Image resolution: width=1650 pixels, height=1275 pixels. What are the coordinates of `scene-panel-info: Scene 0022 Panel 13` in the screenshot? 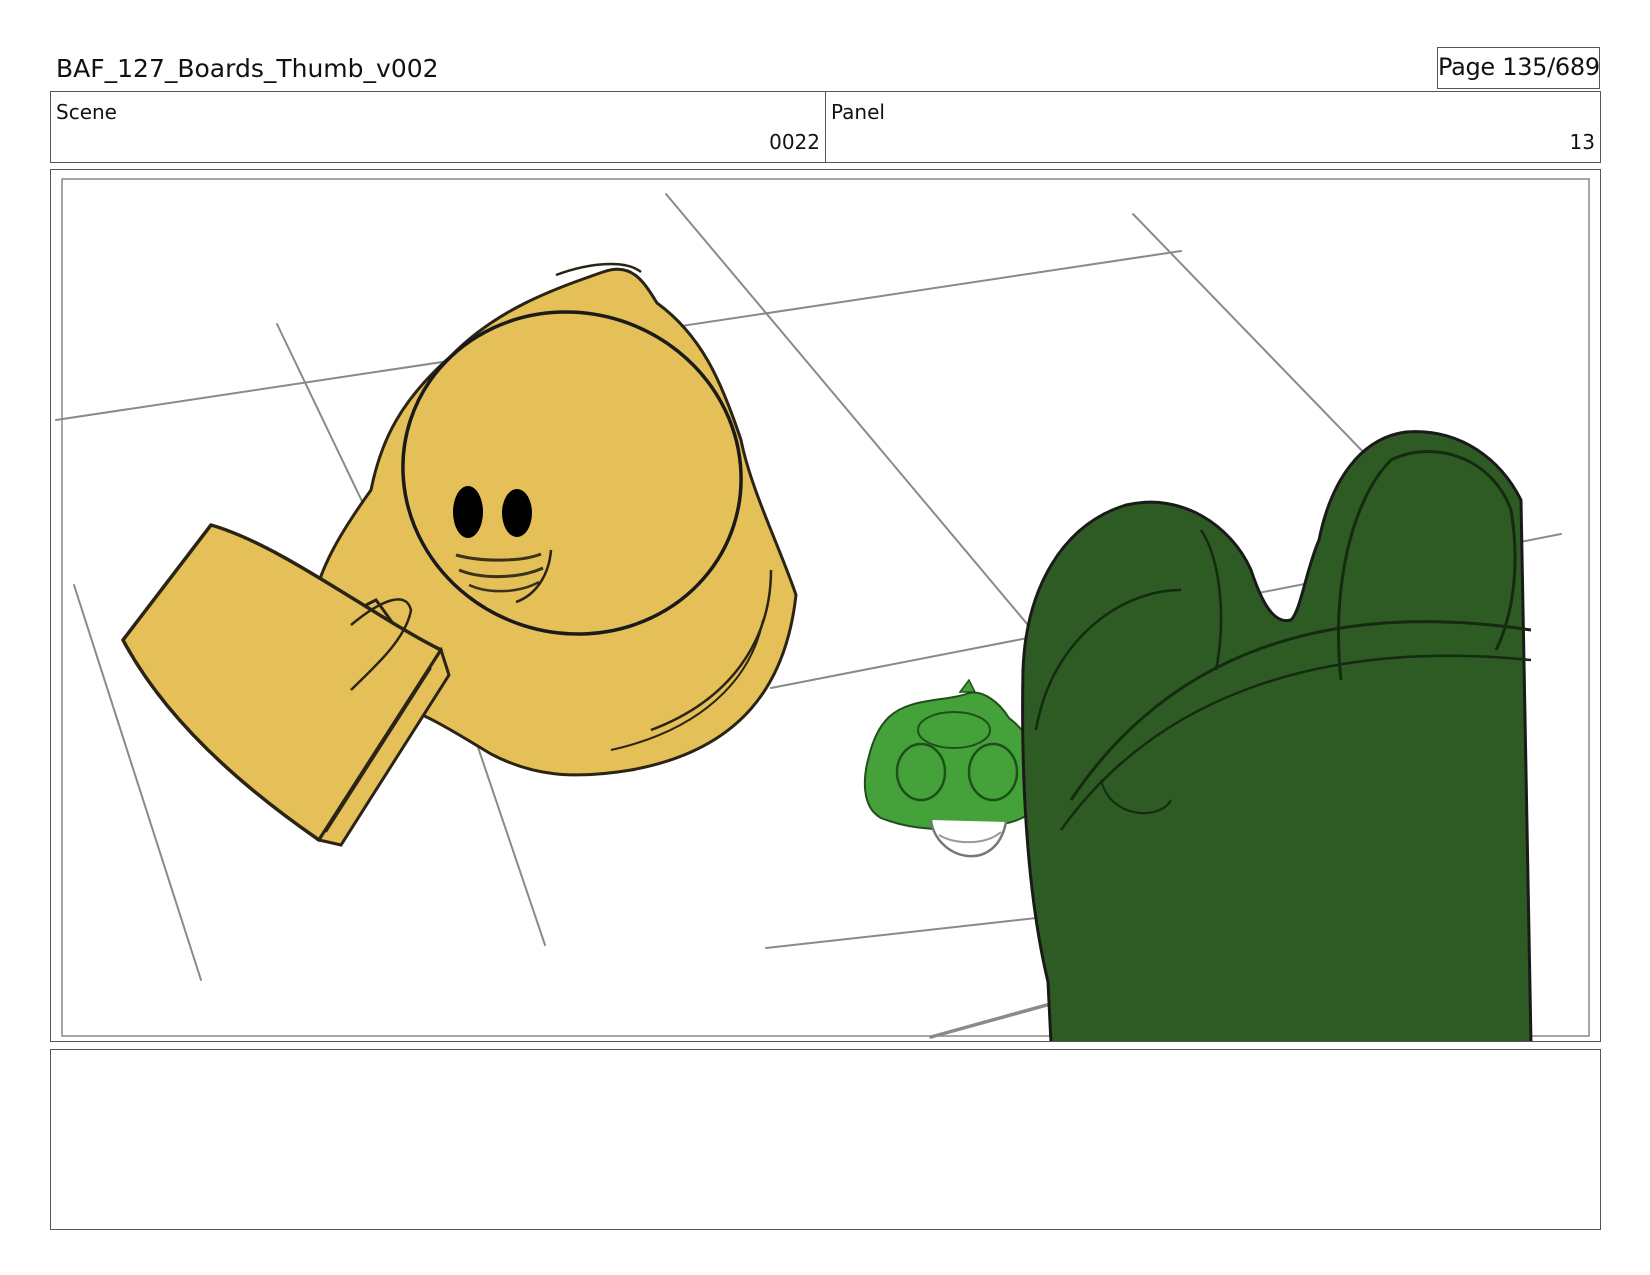 It's located at (825, 127).